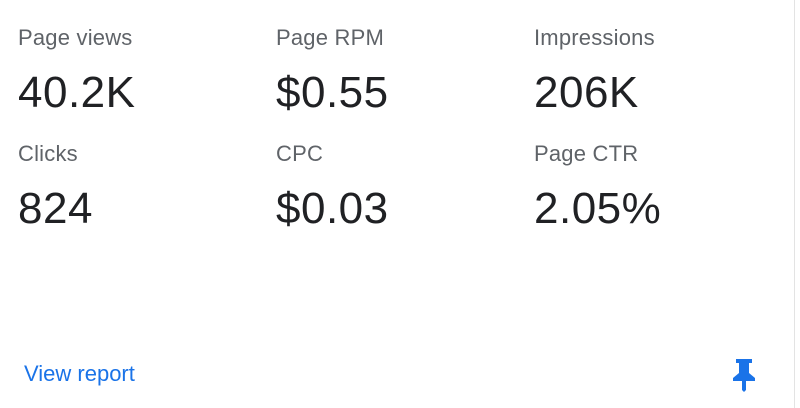  Describe the element at coordinates (598, 208) in the screenshot. I see `metric-value: 2.05%` at that location.